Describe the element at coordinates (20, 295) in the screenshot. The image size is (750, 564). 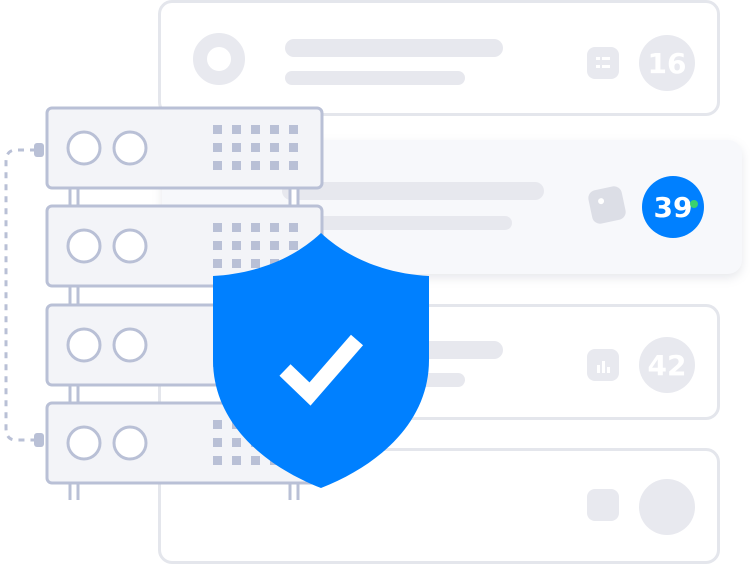
I see `dashed-connector` at that location.